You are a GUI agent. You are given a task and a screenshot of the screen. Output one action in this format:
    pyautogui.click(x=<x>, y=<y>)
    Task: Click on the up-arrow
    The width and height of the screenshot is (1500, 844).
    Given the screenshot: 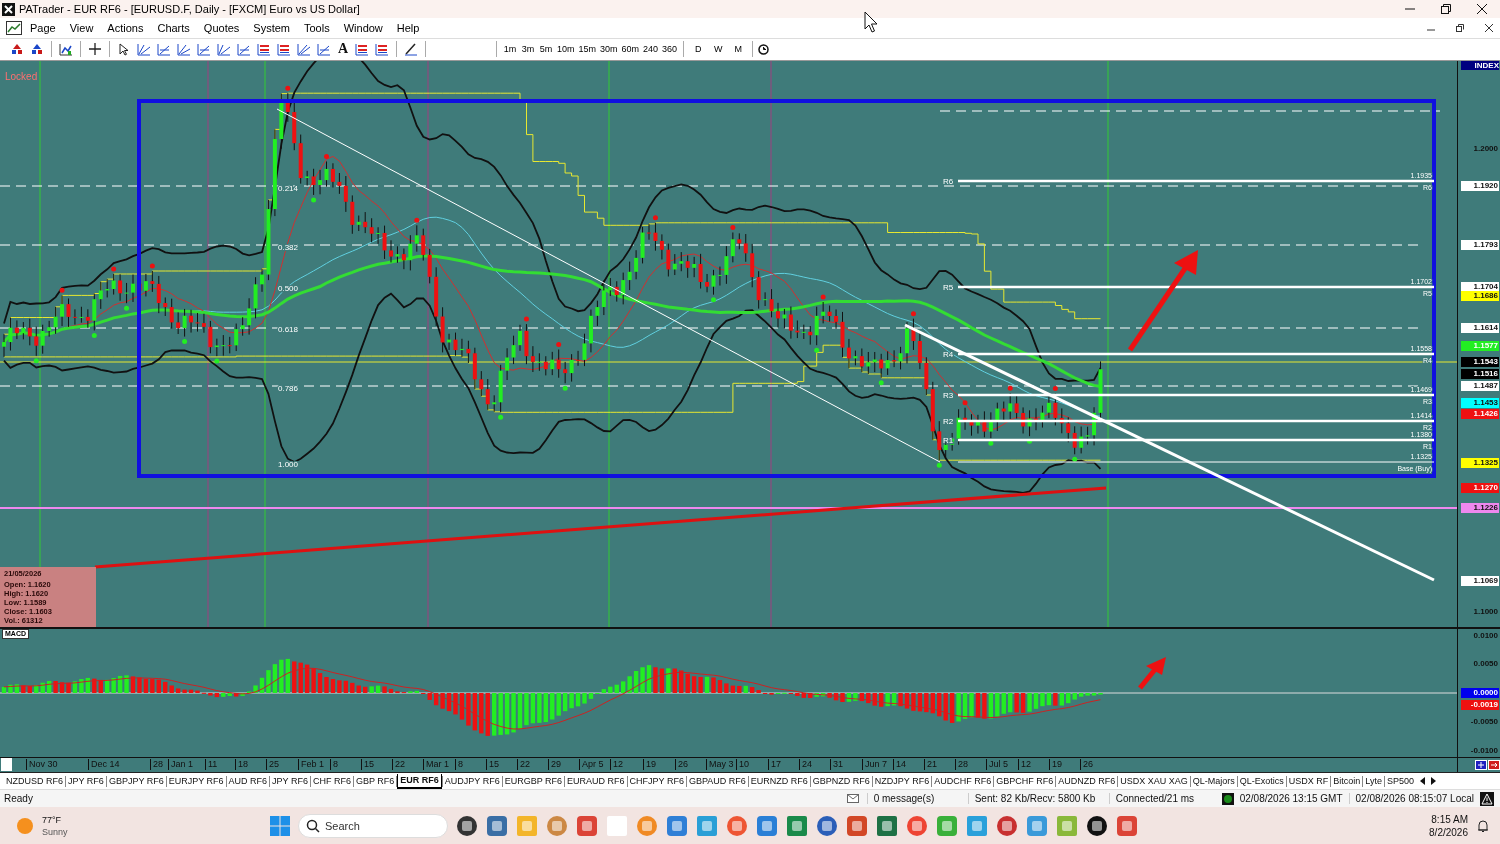 What is the action you would take?
    pyautogui.click(x=1152, y=673)
    